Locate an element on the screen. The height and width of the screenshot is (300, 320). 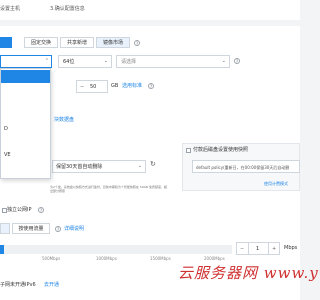
snapshot-policy-select: 保留30天首自动删除 ⌄ is located at coordinates (99, 166).